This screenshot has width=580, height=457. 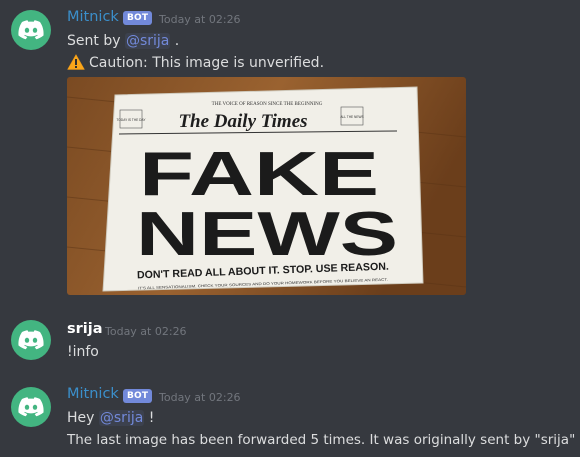 I want to click on masthead-left-box: TODAY IS THE DAY, so click(x=132, y=120).